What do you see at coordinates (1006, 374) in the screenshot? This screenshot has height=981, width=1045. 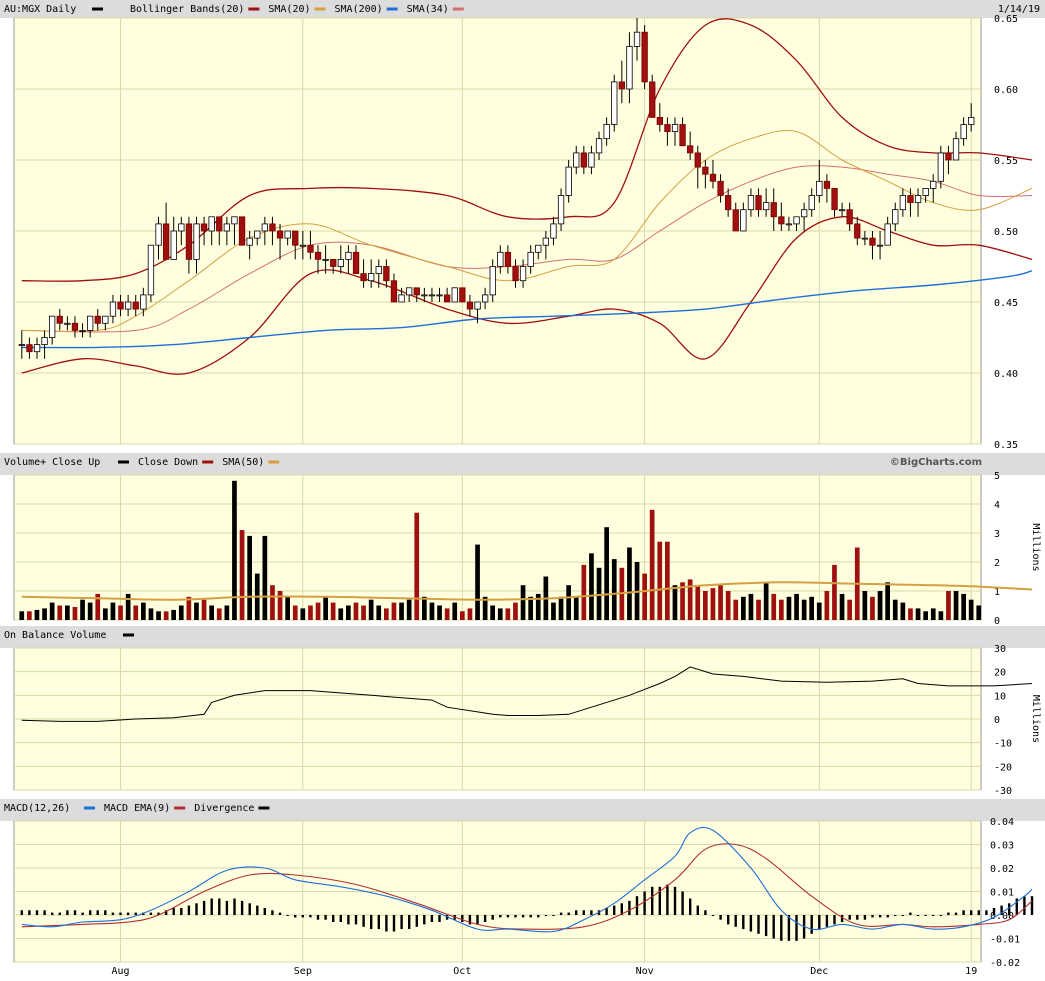 I see `y-tick-label-price: 0.40` at bounding box center [1006, 374].